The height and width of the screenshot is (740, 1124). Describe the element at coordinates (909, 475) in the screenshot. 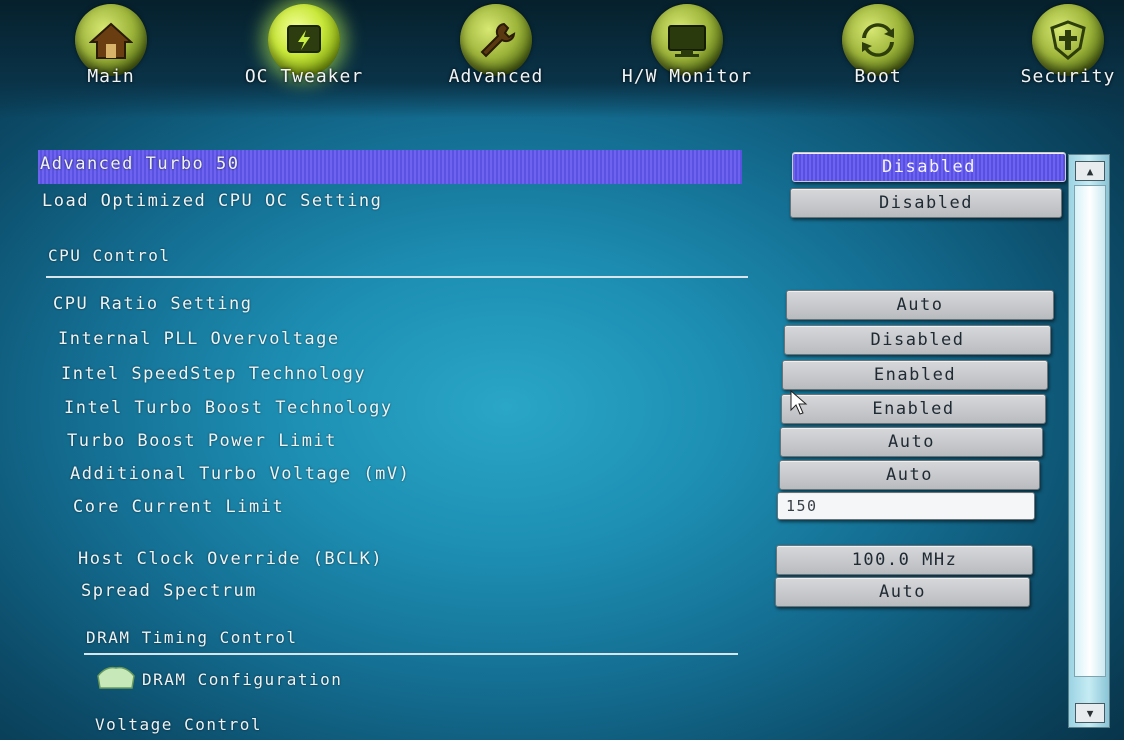

I see `additional-turbo-voltage-value: Auto` at that location.